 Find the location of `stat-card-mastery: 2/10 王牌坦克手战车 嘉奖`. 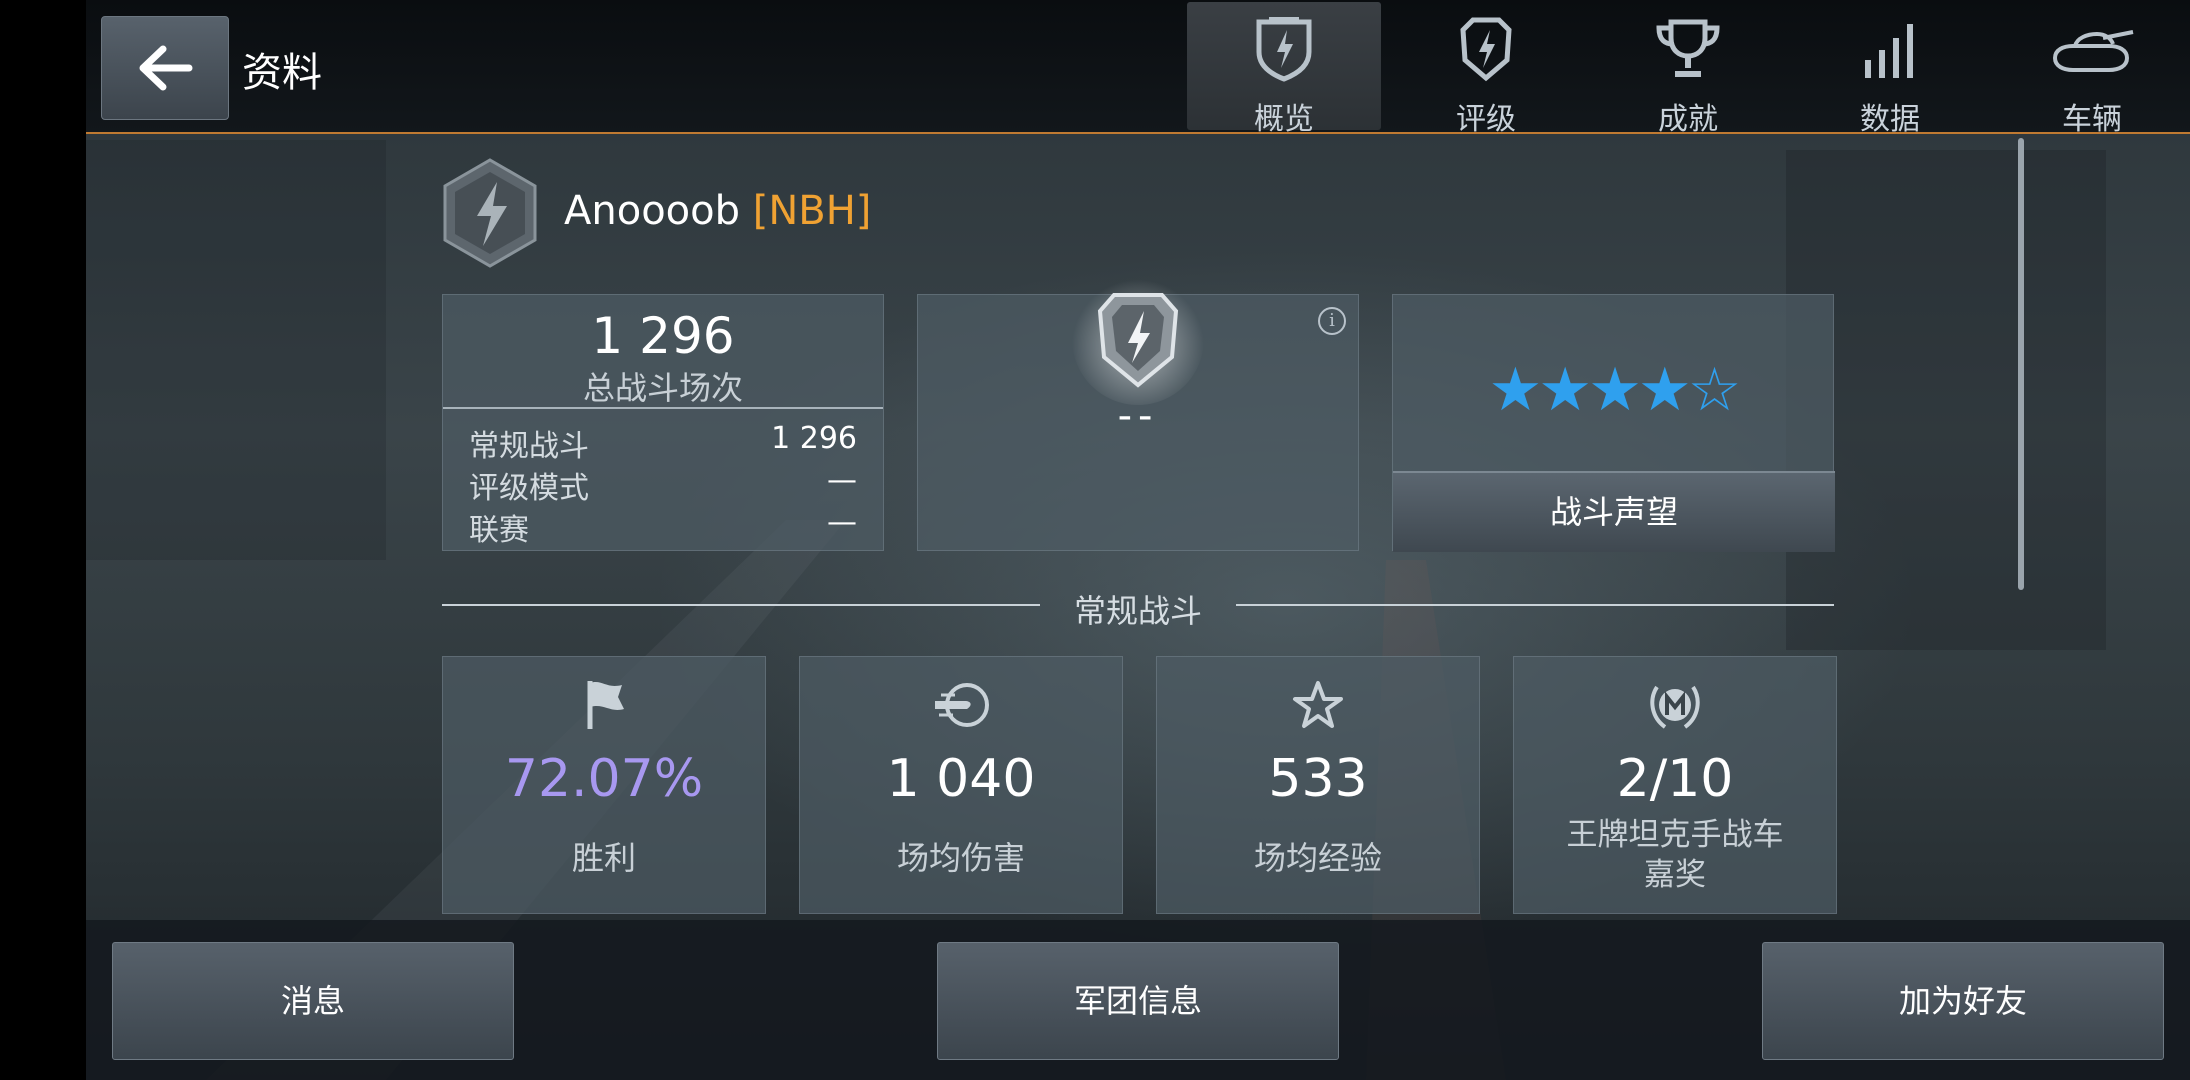

stat-card-mastery: 2/10 王牌坦克手战车 嘉奖 is located at coordinates (1675, 785).